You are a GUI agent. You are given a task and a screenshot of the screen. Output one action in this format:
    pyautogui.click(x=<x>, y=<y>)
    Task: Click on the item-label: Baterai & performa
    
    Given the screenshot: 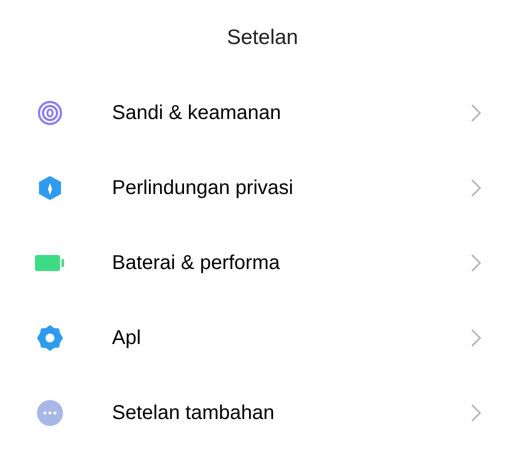 What is the action you would take?
    pyautogui.click(x=196, y=263)
    